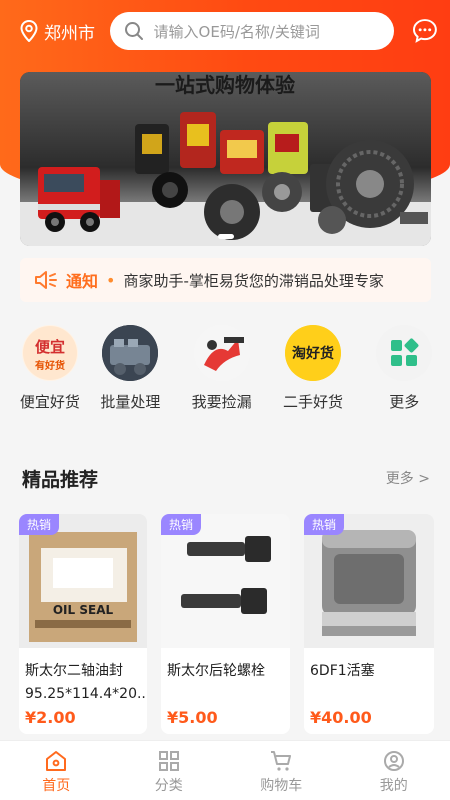 The width and height of the screenshot is (450, 800). What do you see at coordinates (341, 717) in the screenshot?
I see `product-price: ¥40.00` at bounding box center [341, 717].